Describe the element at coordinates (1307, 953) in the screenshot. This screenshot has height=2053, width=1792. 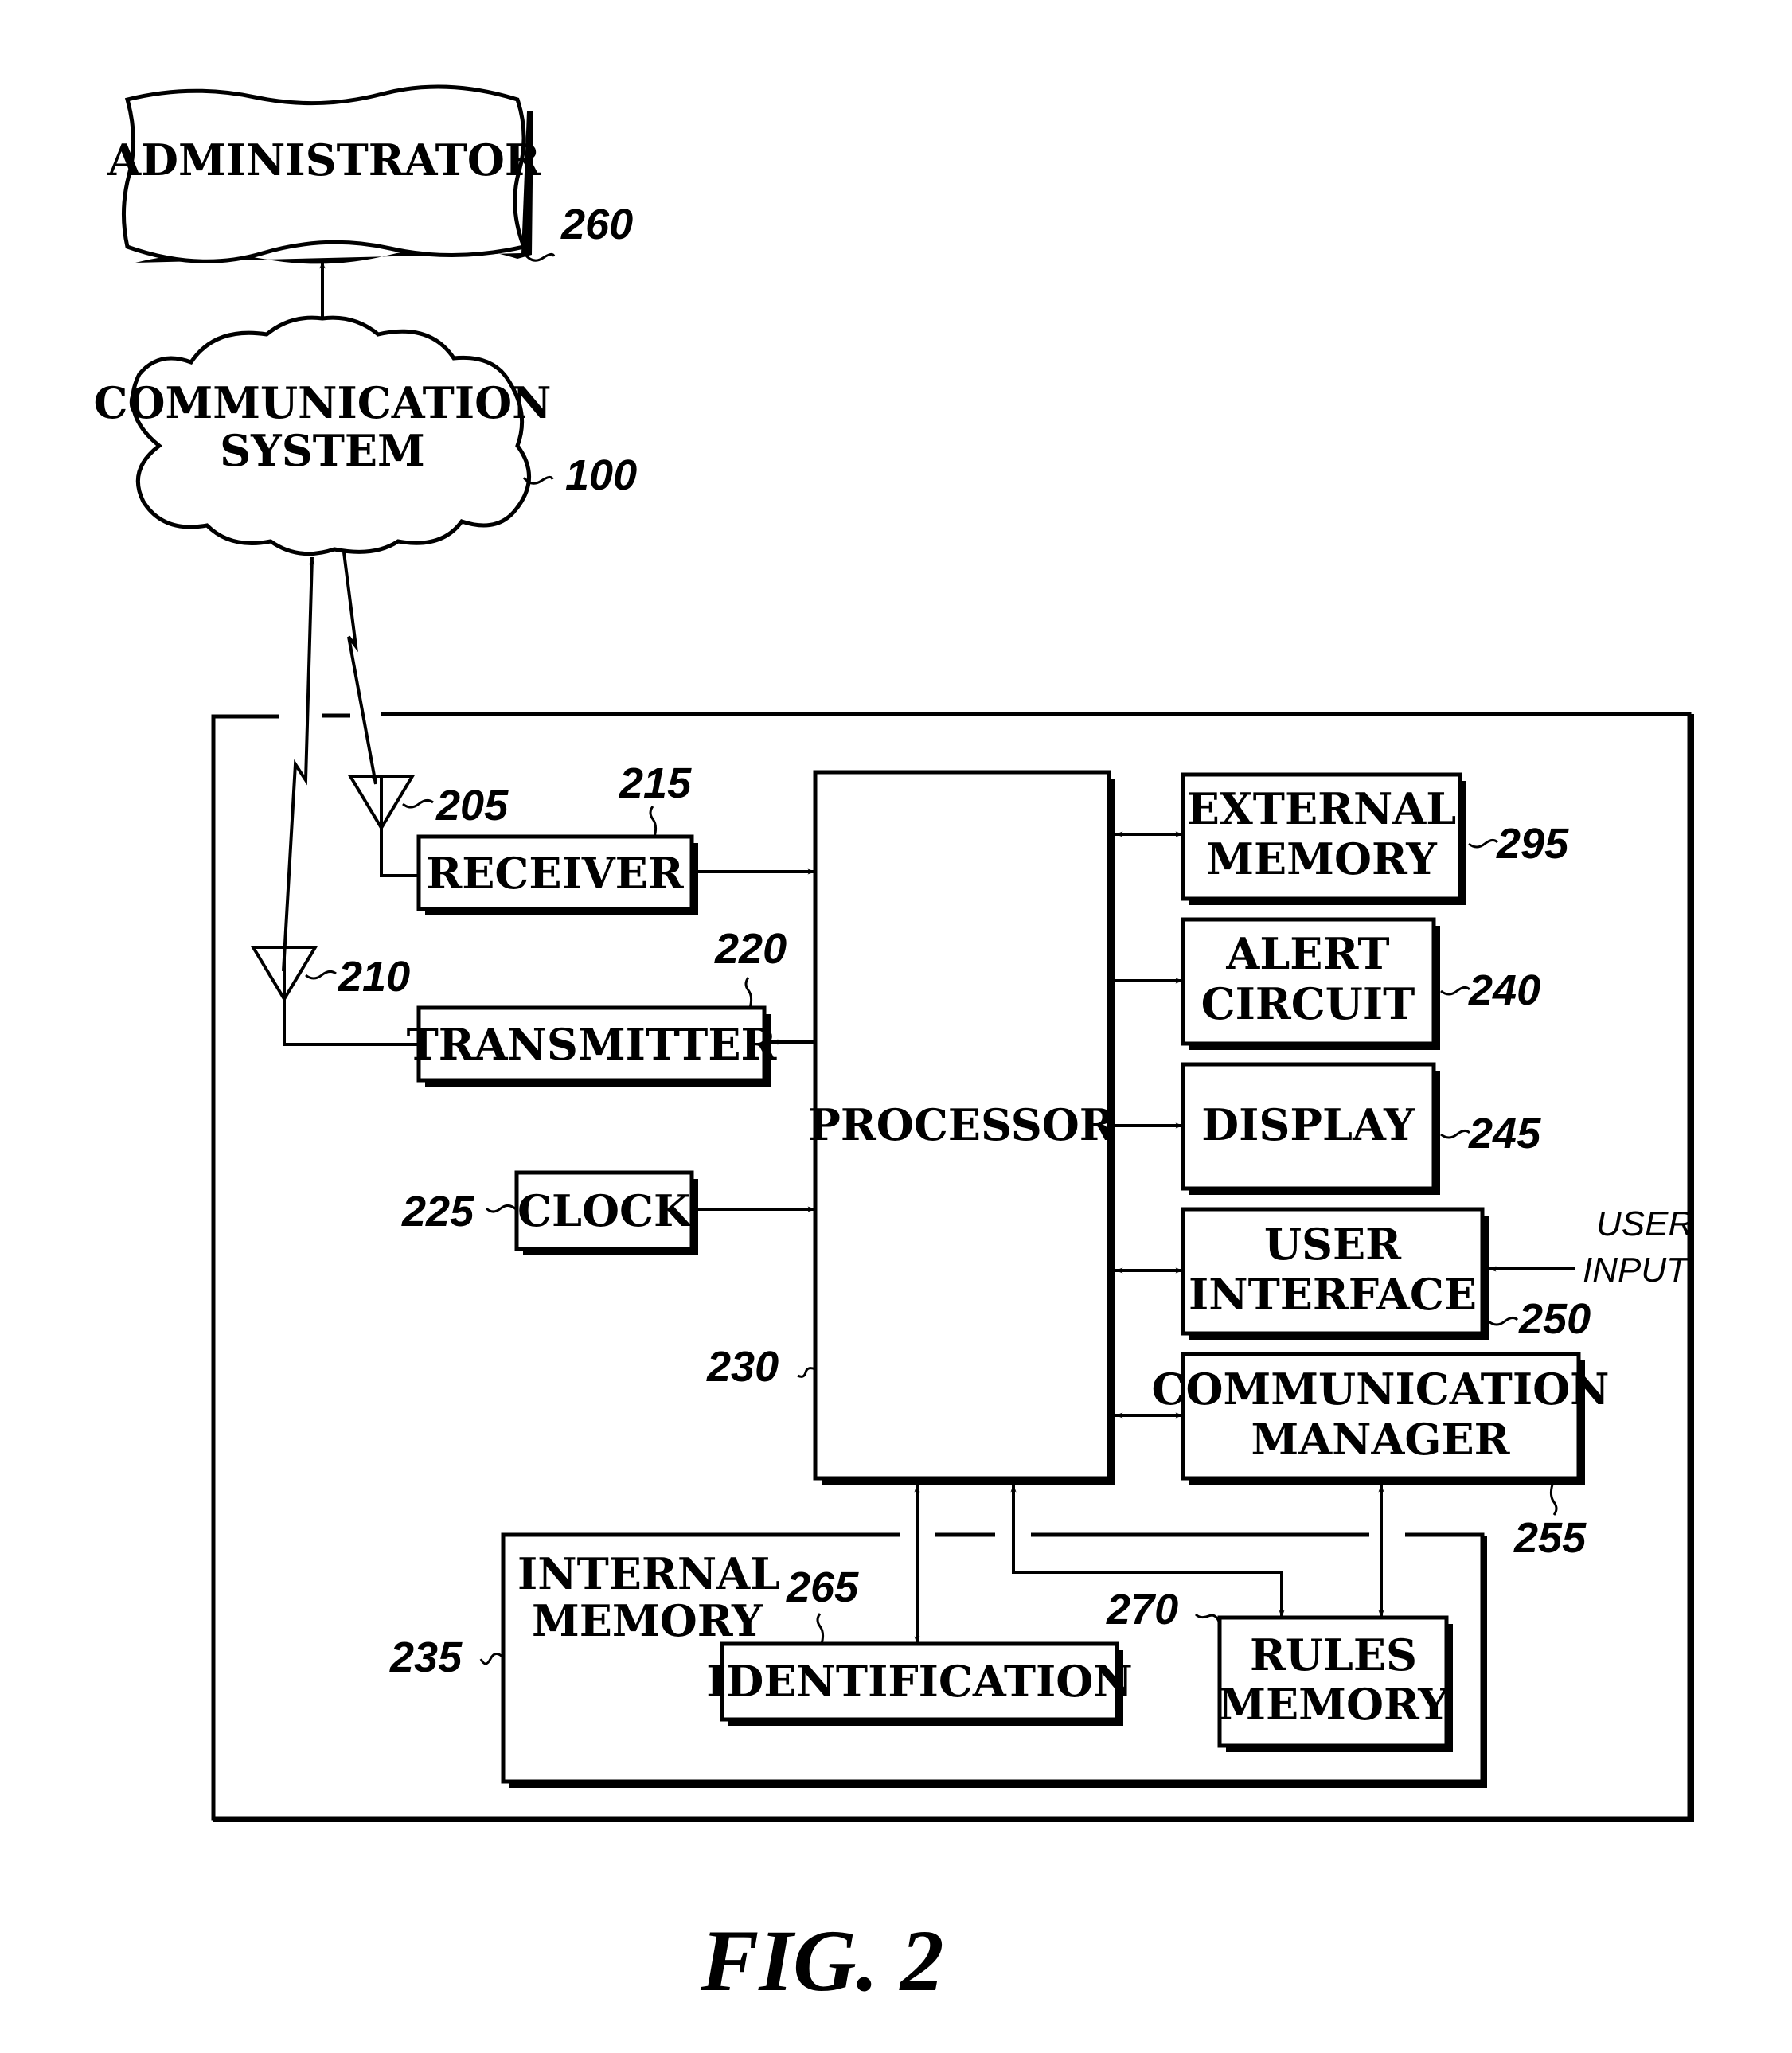
I see `alert-circuit-line1: ALERT` at that location.